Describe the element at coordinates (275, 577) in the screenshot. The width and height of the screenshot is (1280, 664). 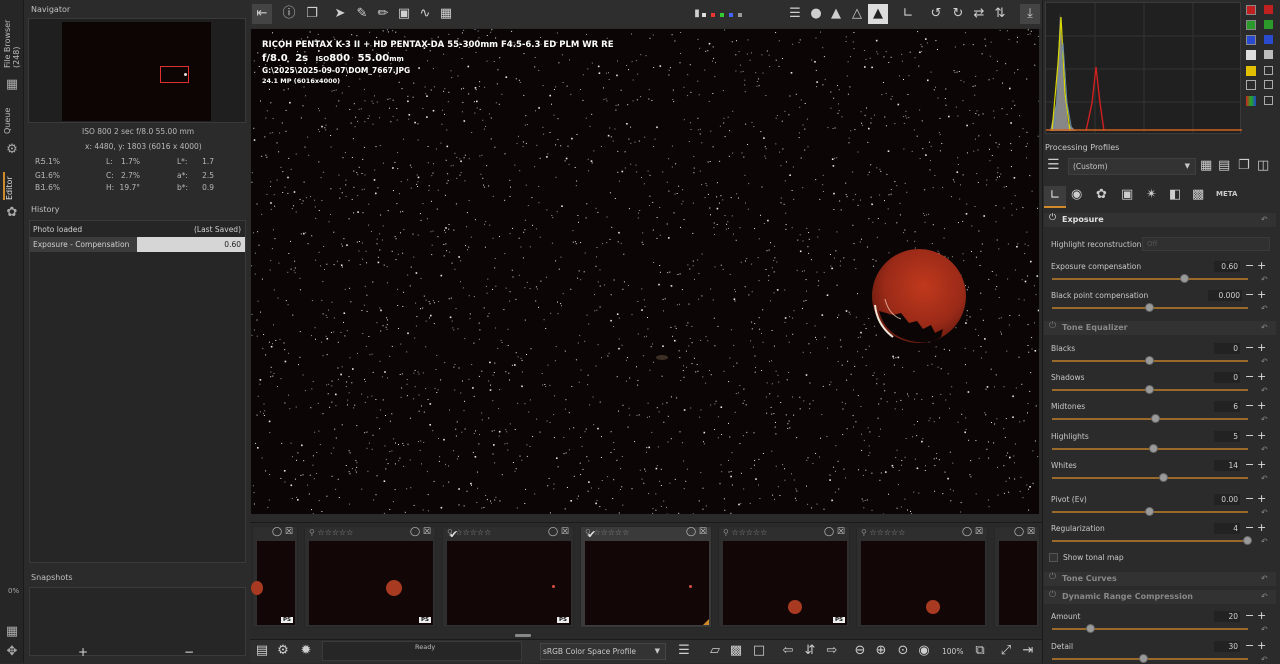
I see `filmstrip-thumbnail: ◯ ☒PS` at that location.